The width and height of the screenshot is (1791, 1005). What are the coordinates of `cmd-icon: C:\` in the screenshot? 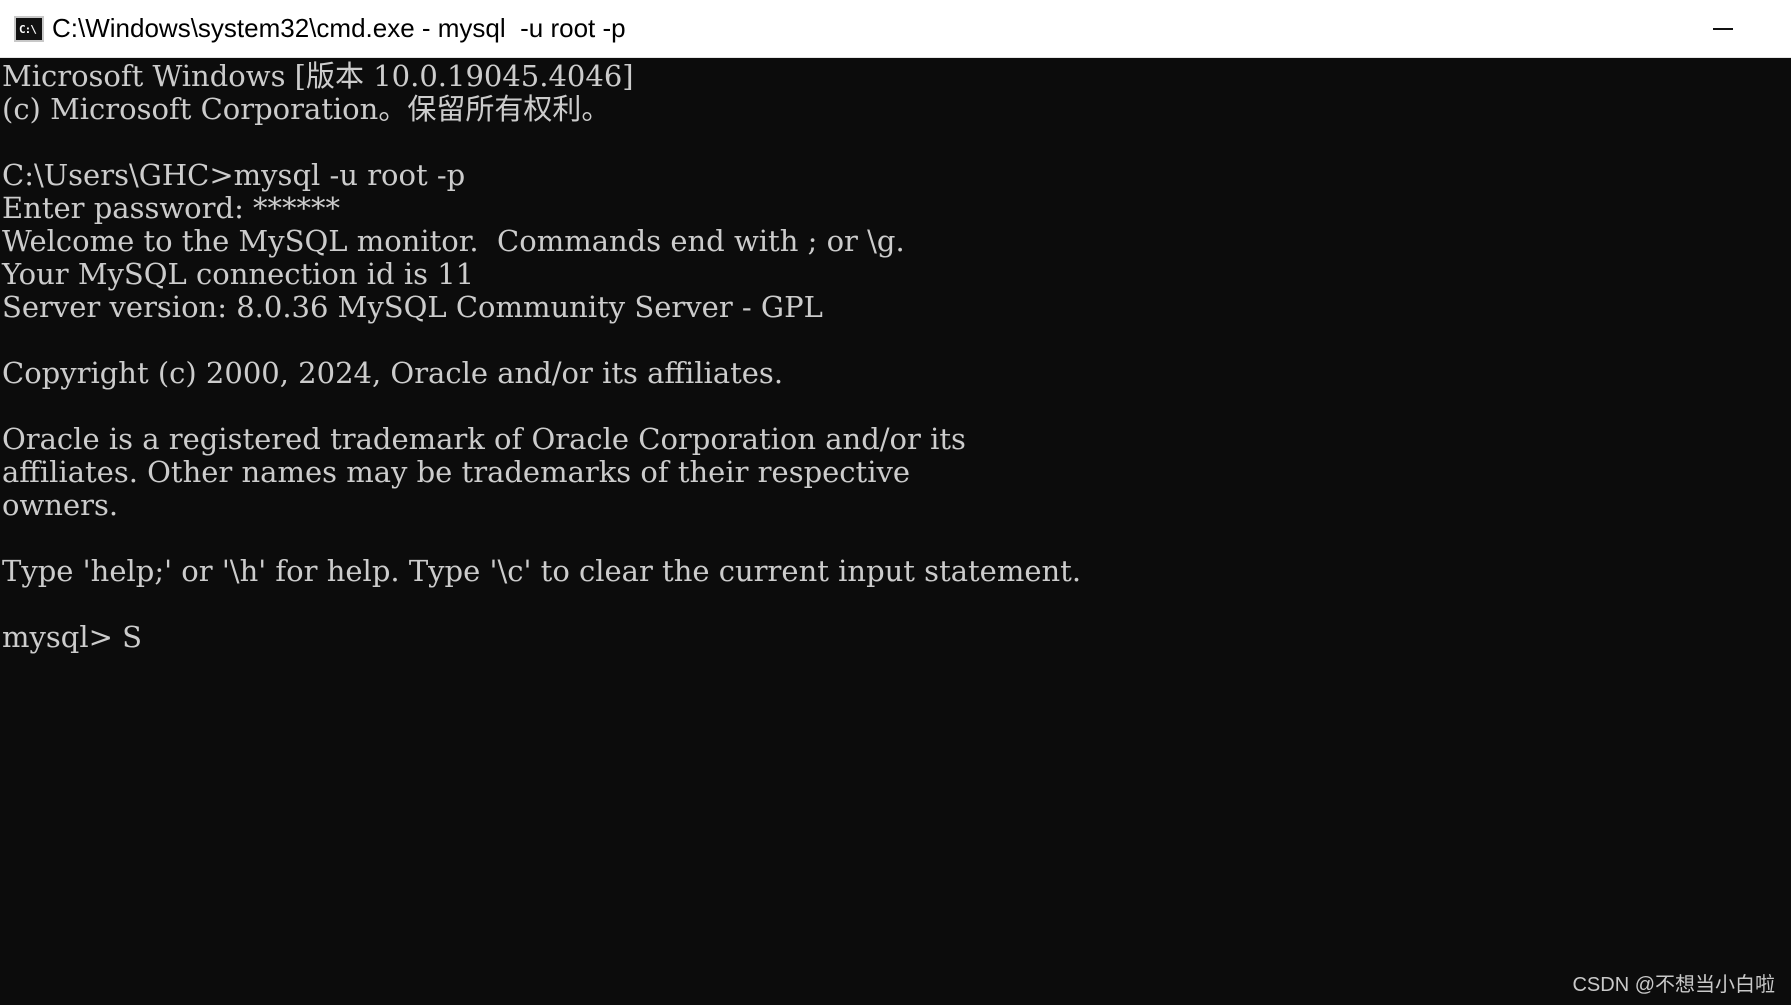 It's located at (29, 28).